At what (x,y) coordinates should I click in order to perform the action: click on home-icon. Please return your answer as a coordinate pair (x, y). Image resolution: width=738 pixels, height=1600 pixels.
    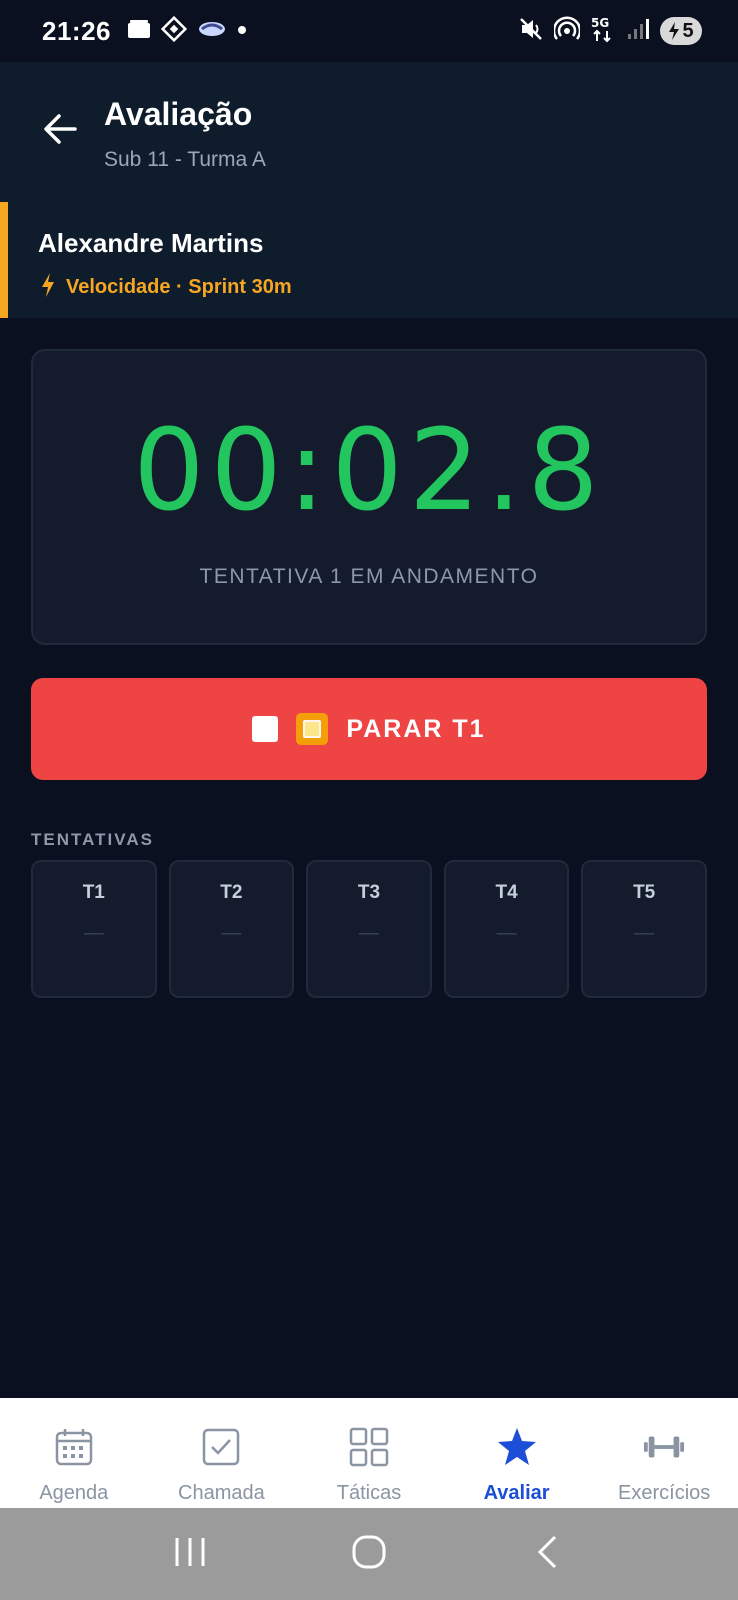
    Looking at the image, I should click on (369, 1554).